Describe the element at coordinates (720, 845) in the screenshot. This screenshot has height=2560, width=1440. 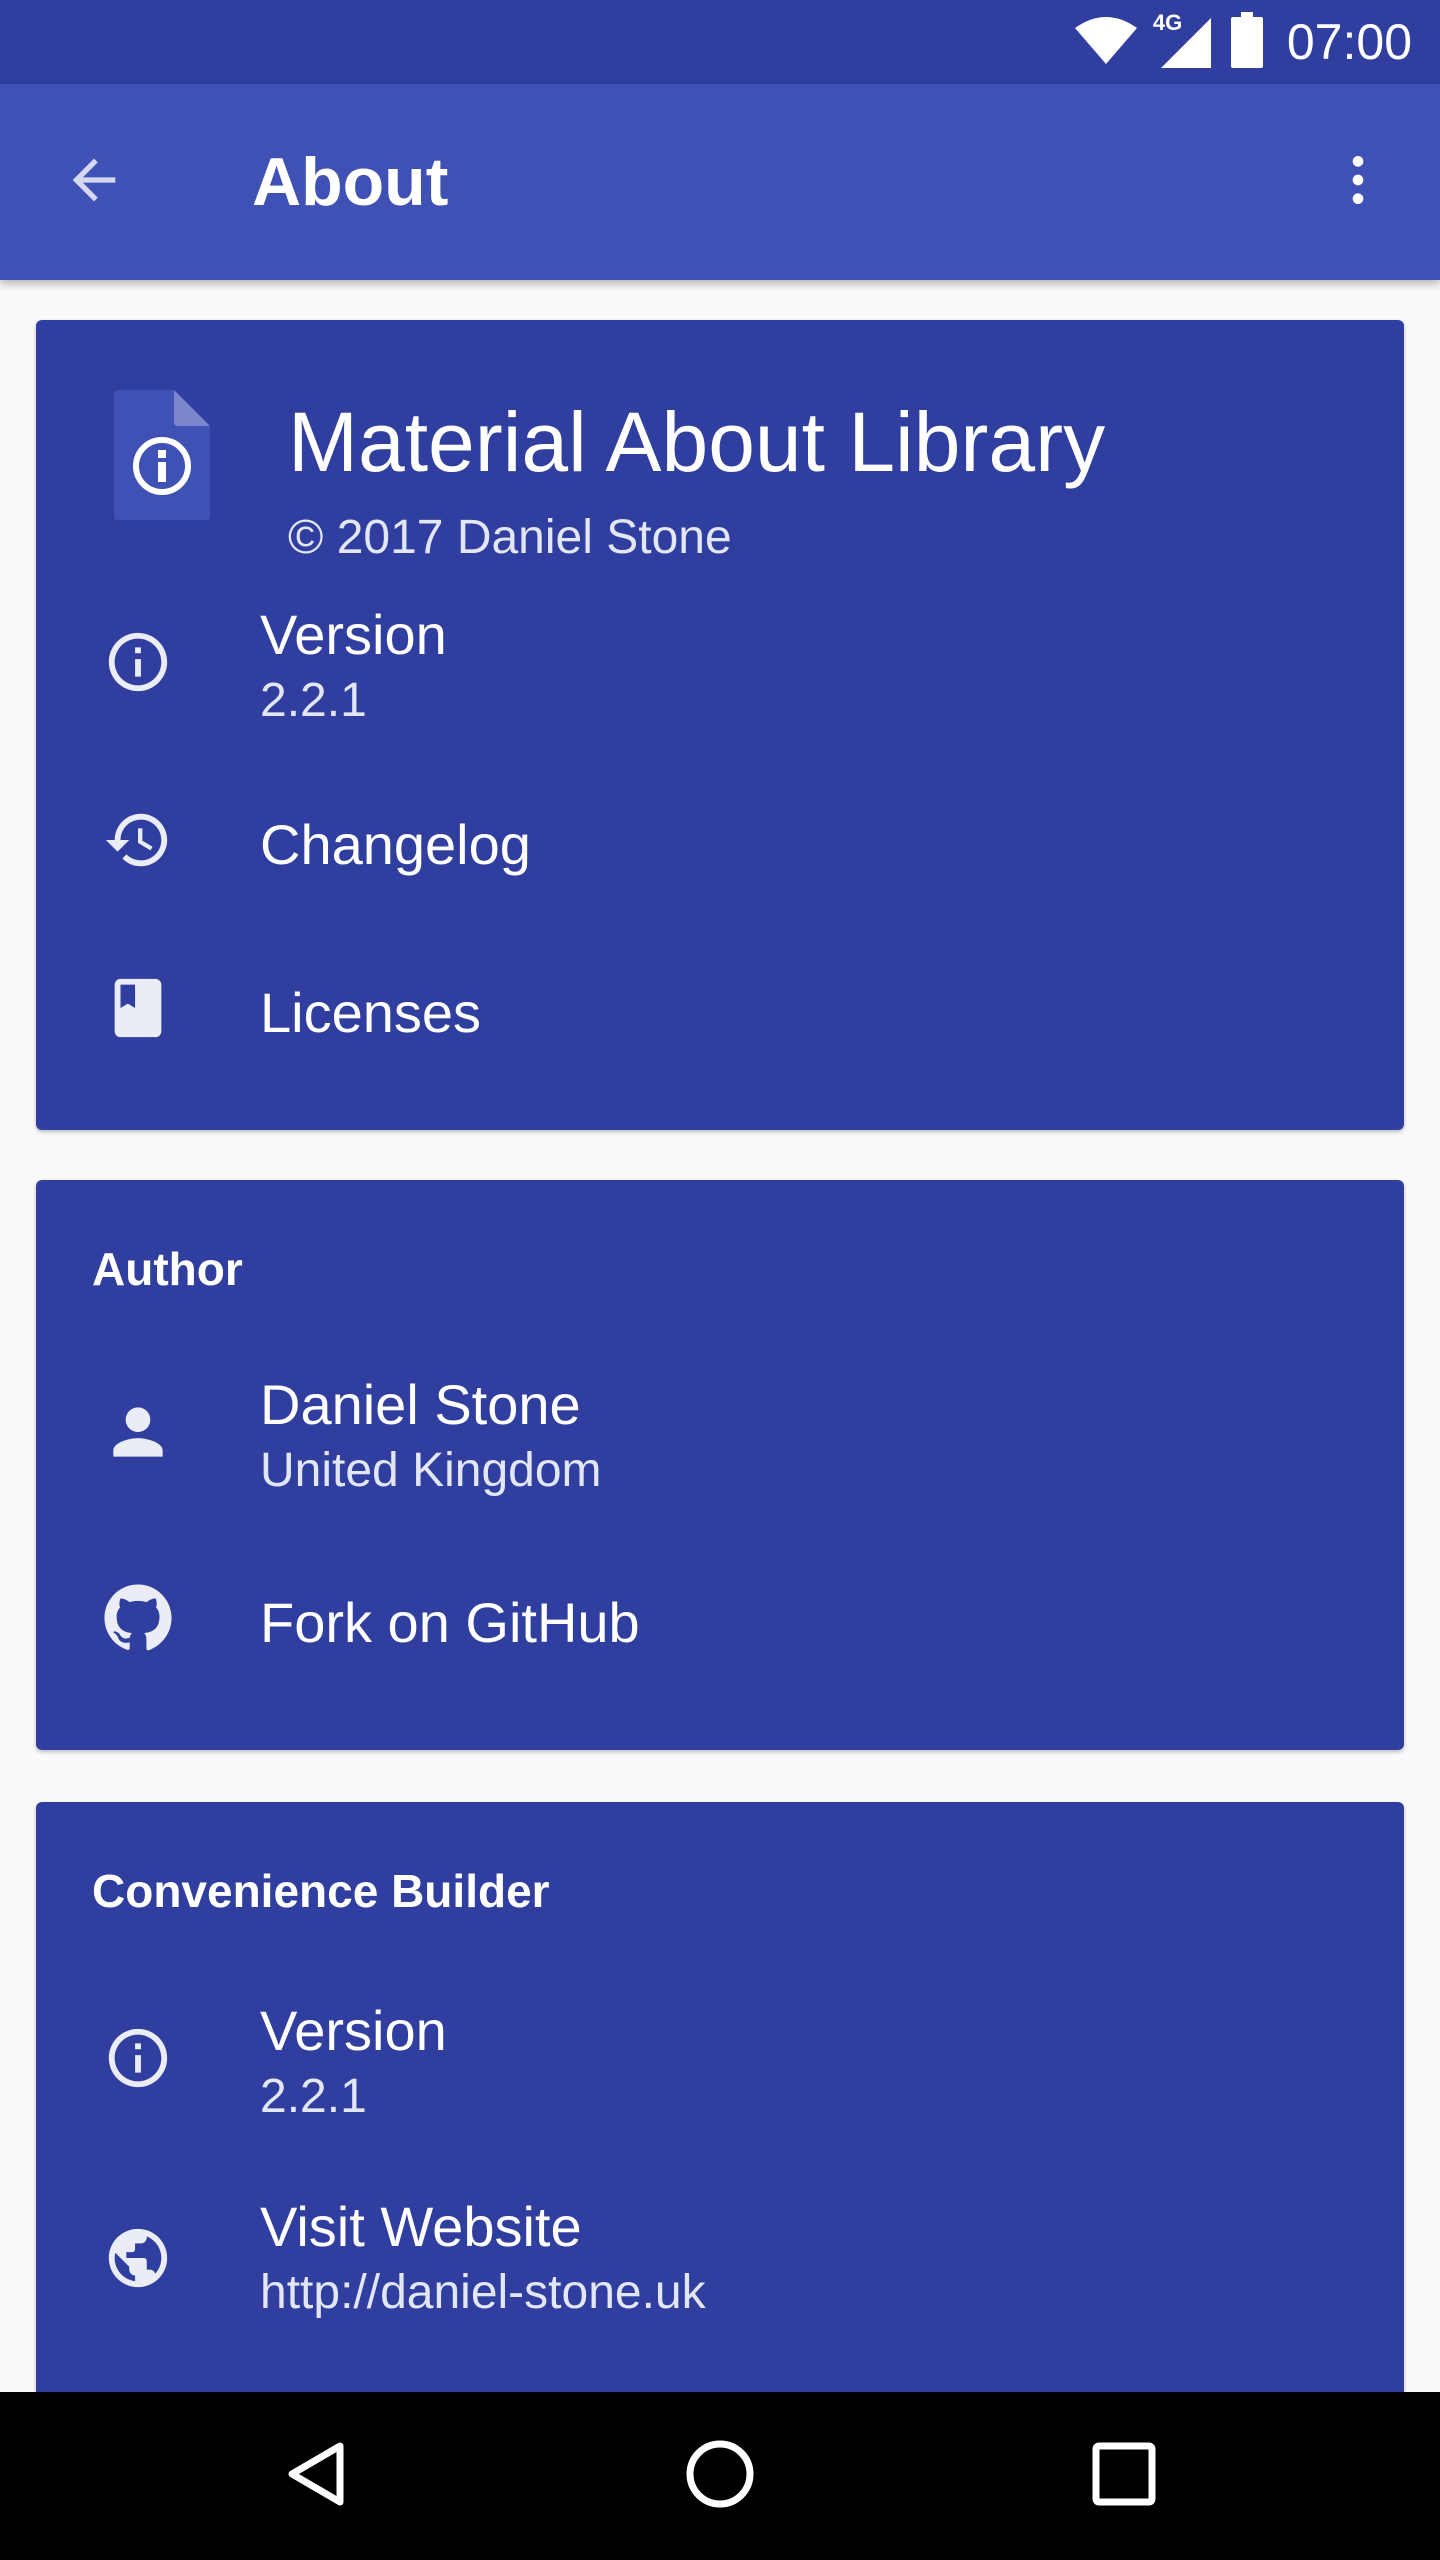
I see `changelog-item: Changelog` at that location.